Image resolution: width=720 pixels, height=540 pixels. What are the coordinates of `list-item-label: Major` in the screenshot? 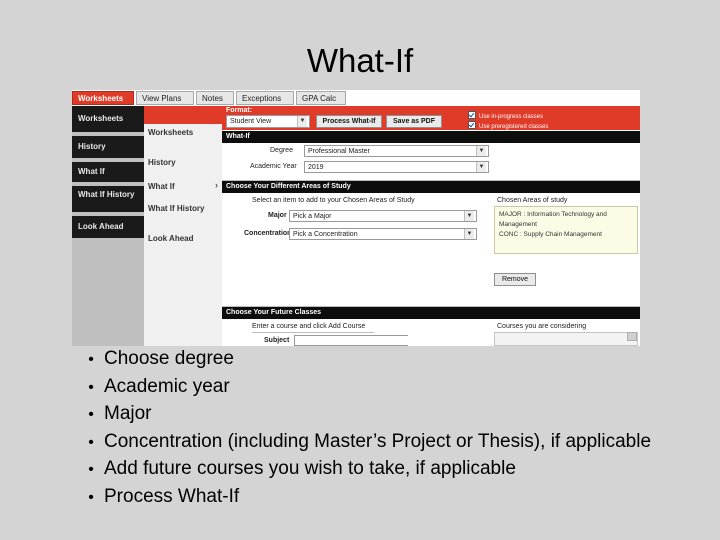 It's located at (128, 413).